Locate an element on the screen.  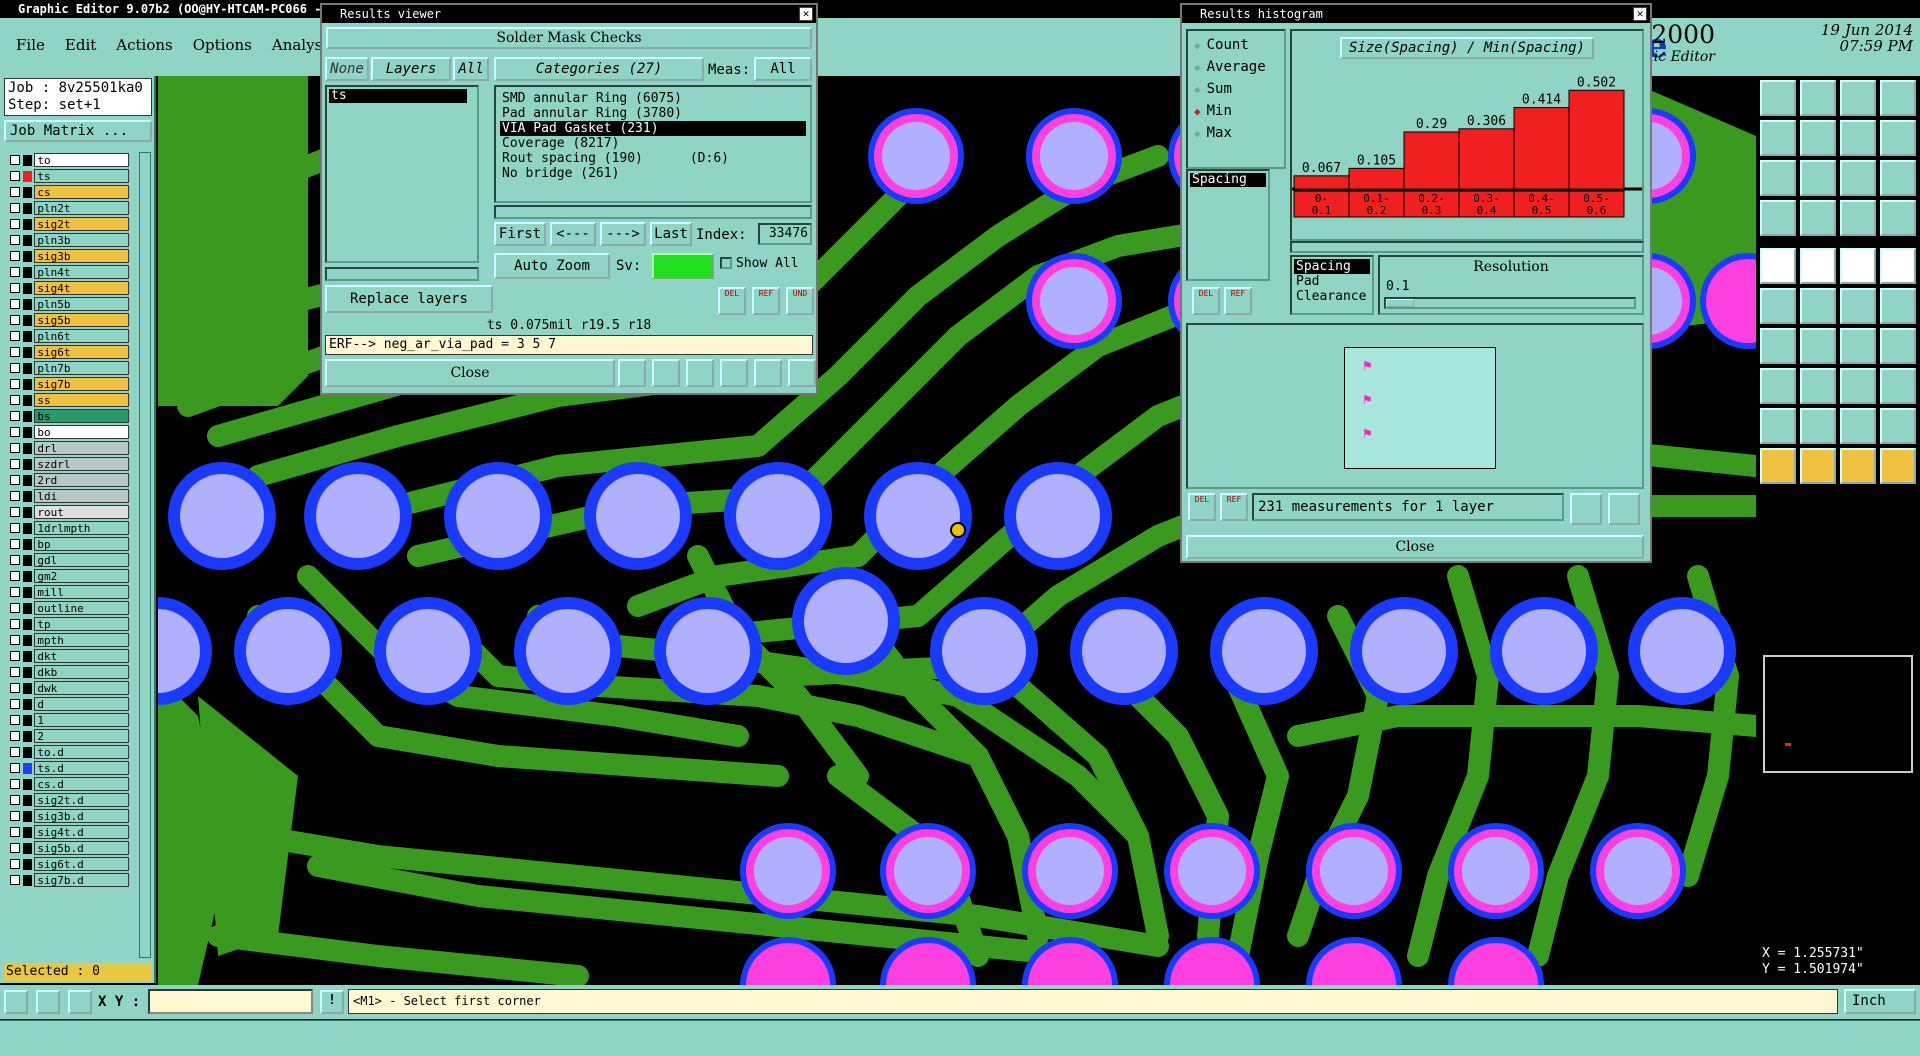
layer-row: sig3b is located at coordinates (66, 256).